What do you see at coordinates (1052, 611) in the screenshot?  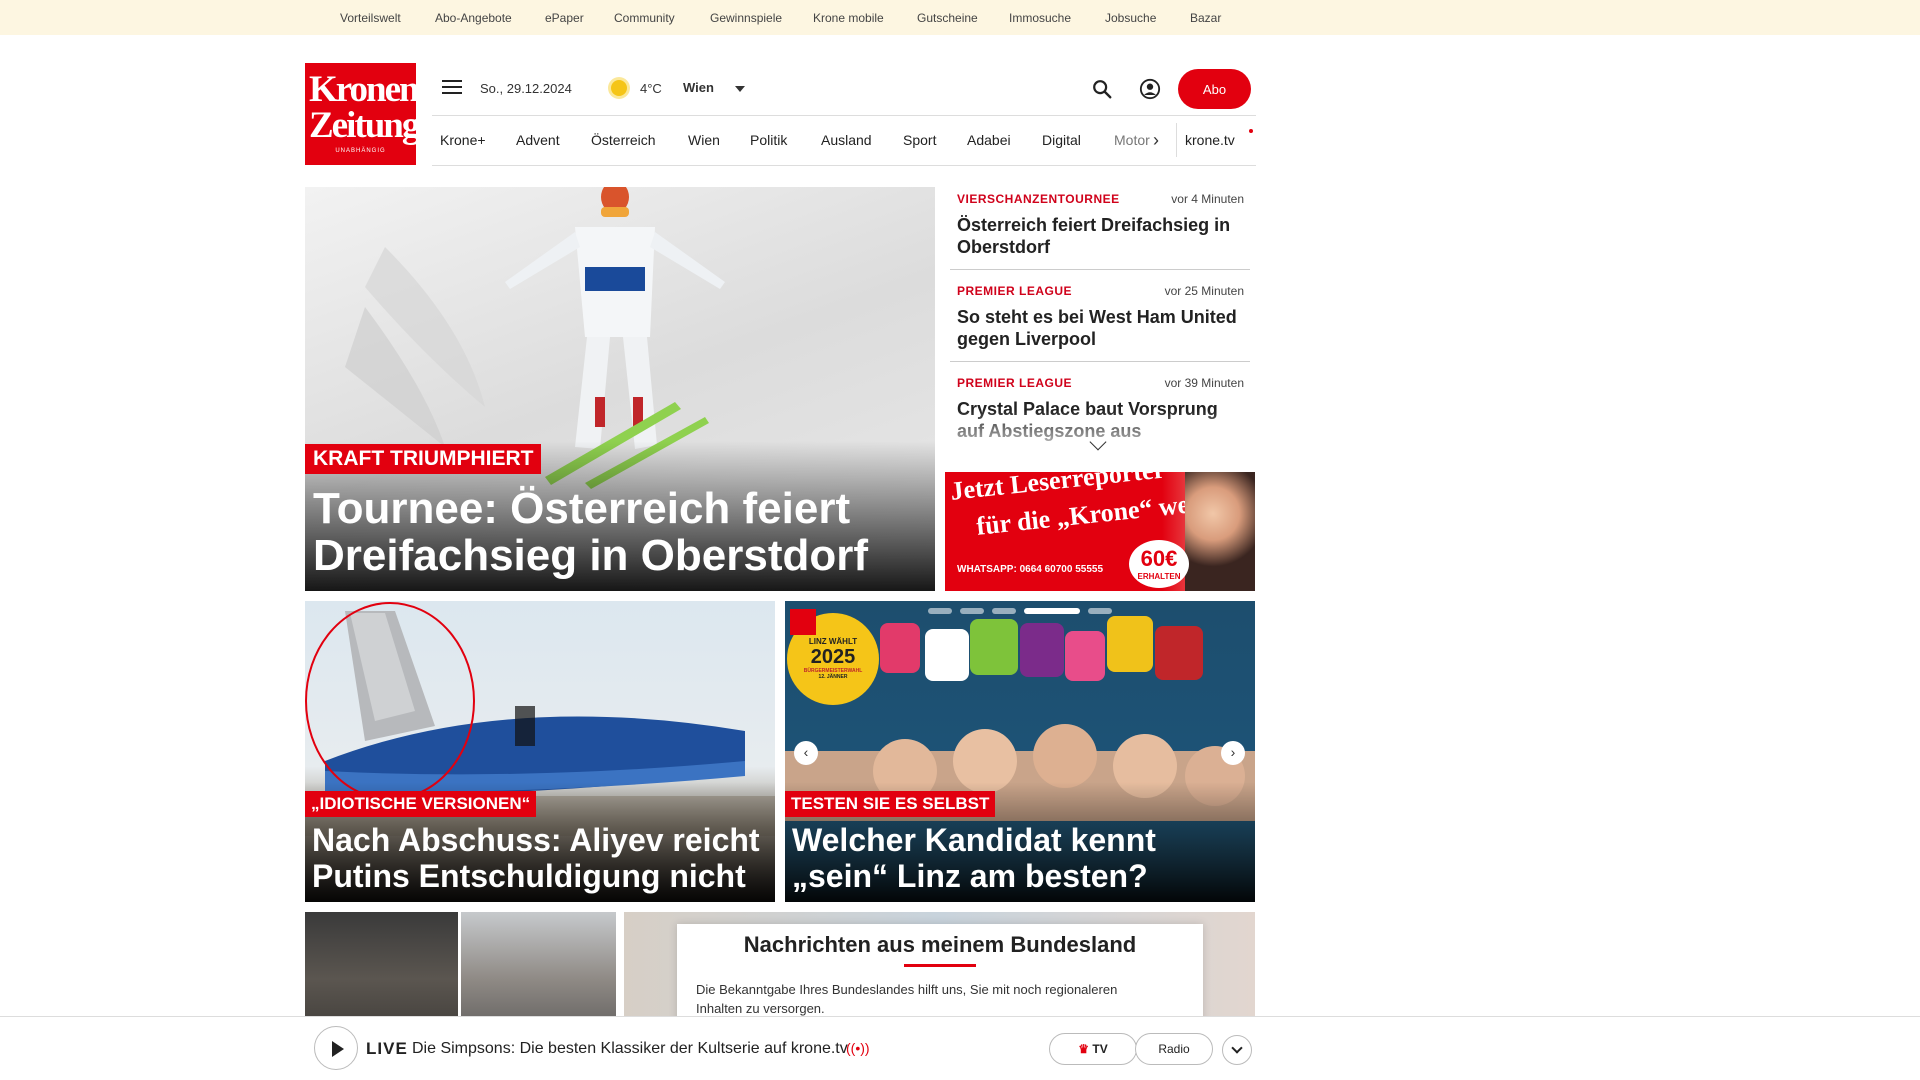 I see `carousel-dot-active` at bounding box center [1052, 611].